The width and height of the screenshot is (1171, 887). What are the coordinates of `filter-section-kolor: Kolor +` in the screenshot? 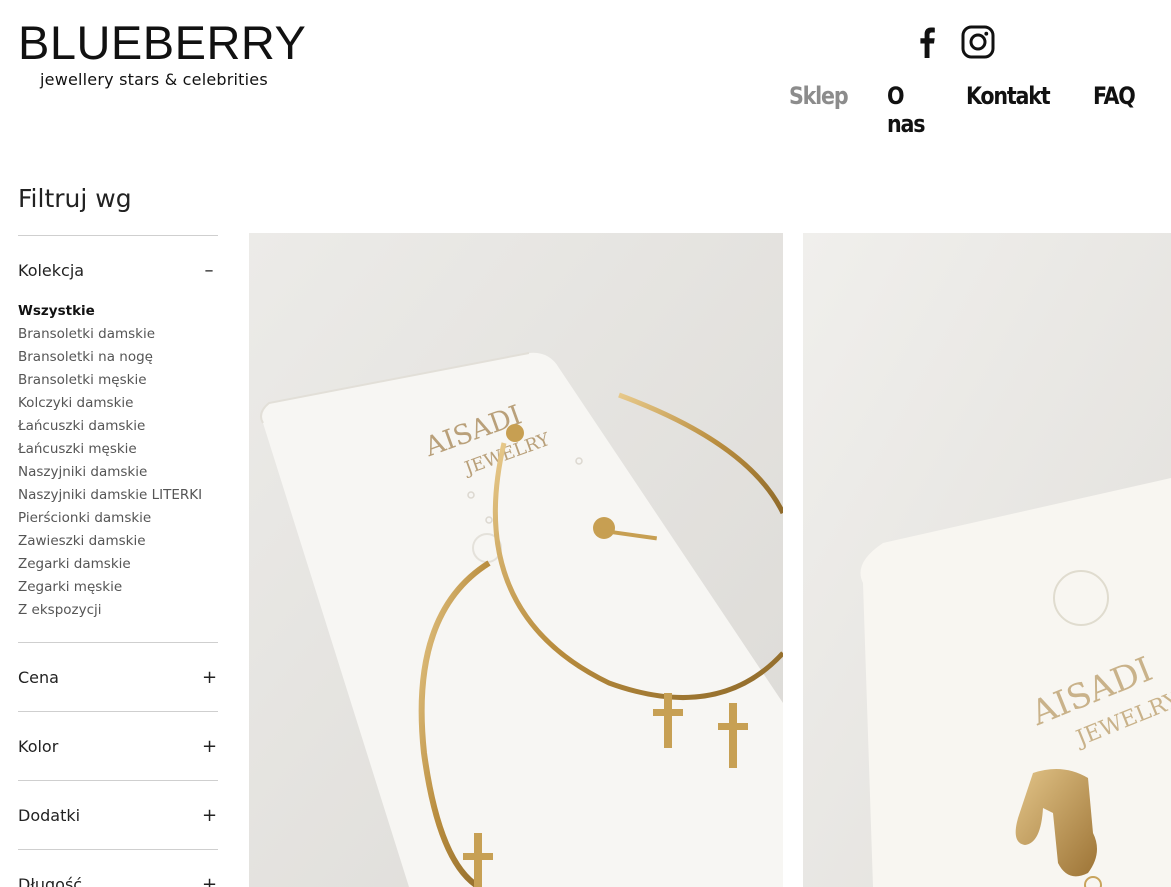 It's located at (118, 745).